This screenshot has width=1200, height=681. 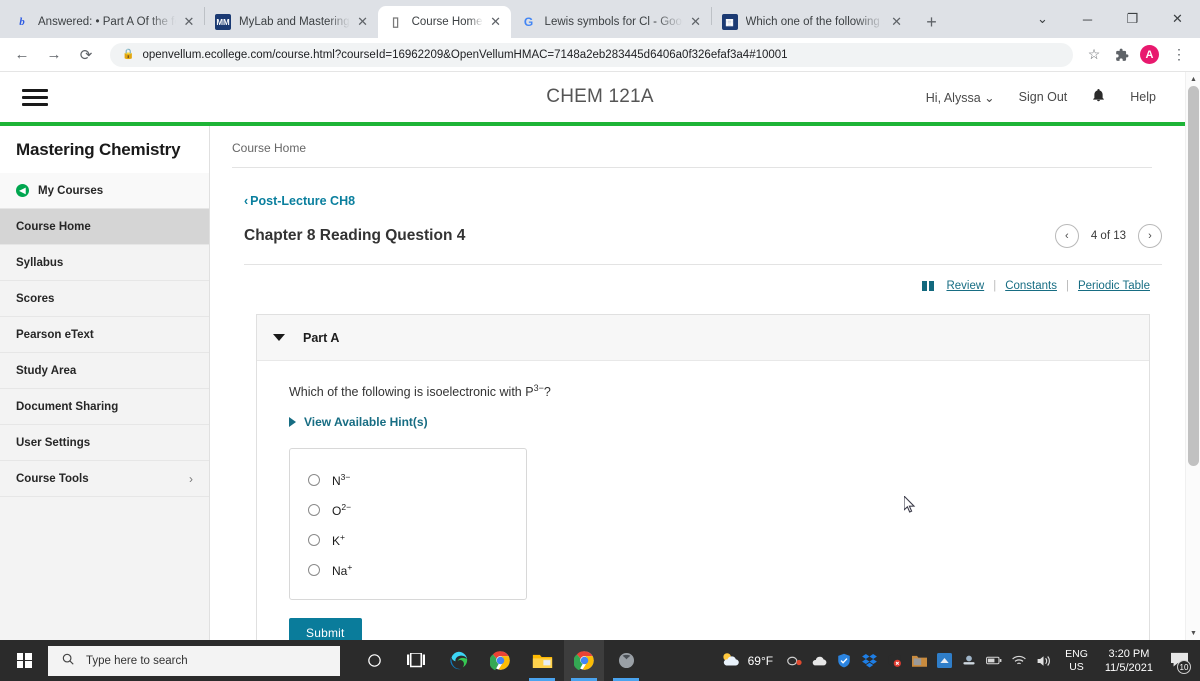 What do you see at coordinates (416, 660) in the screenshot?
I see `task-view-icon` at bounding box center [416, 660].